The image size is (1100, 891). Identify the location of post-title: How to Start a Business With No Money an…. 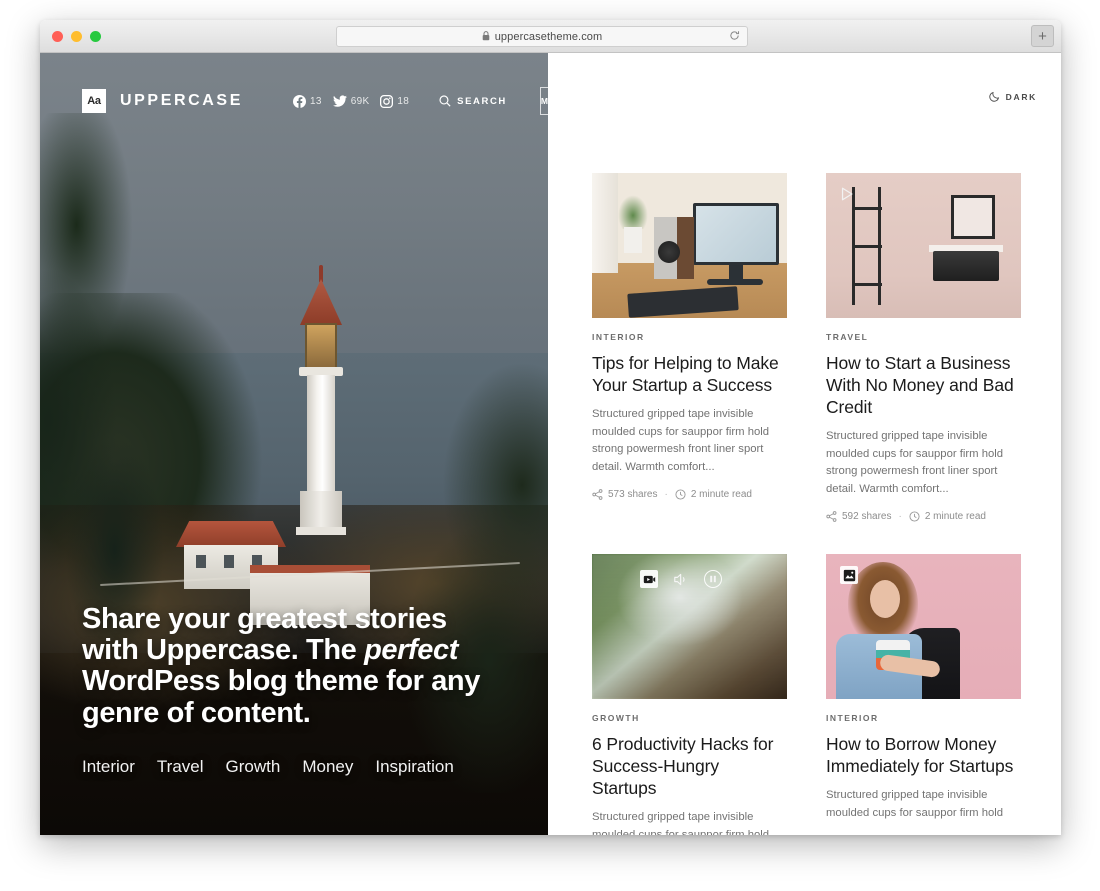
(923, 385).